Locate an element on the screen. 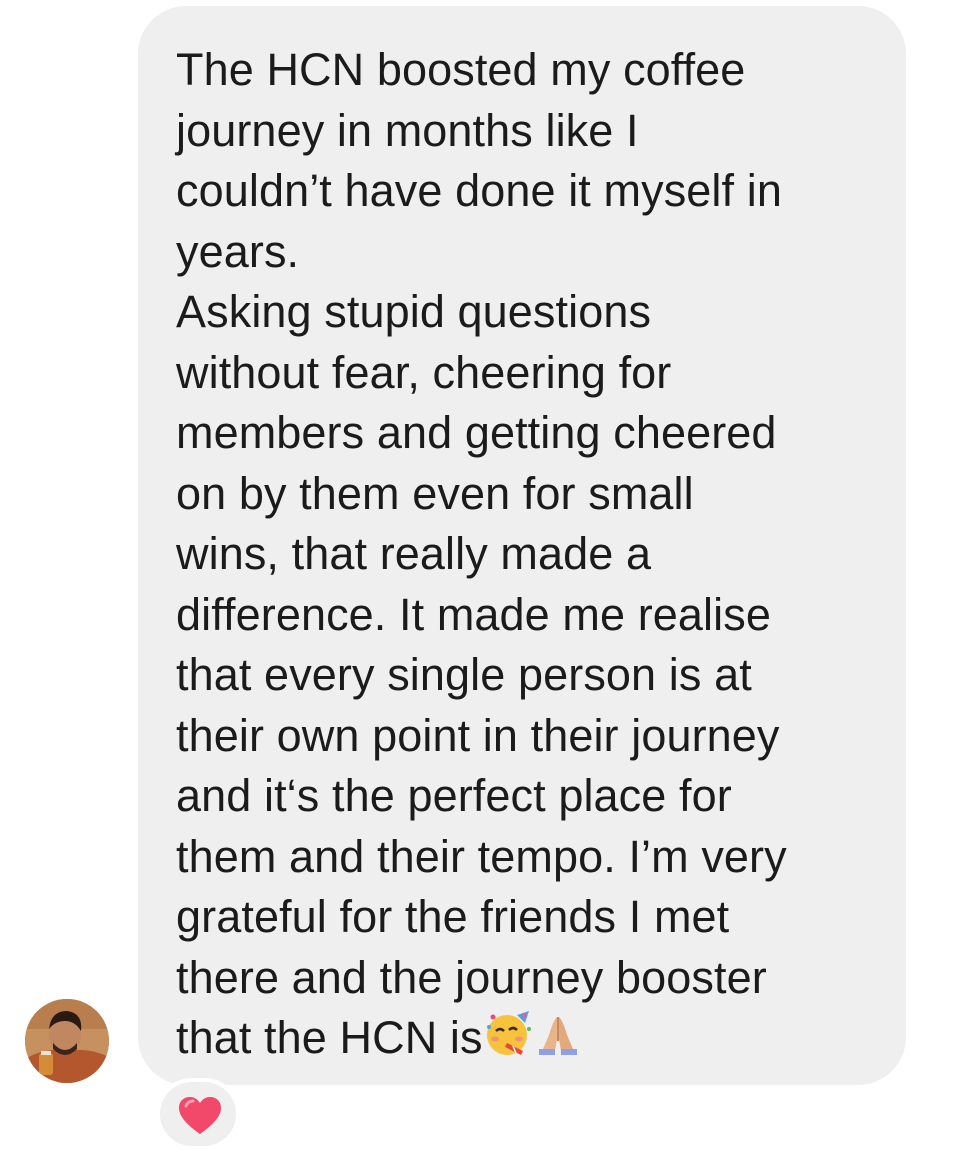  message-line: couldn’t have done it myself in is located at coordinates (479, 190).